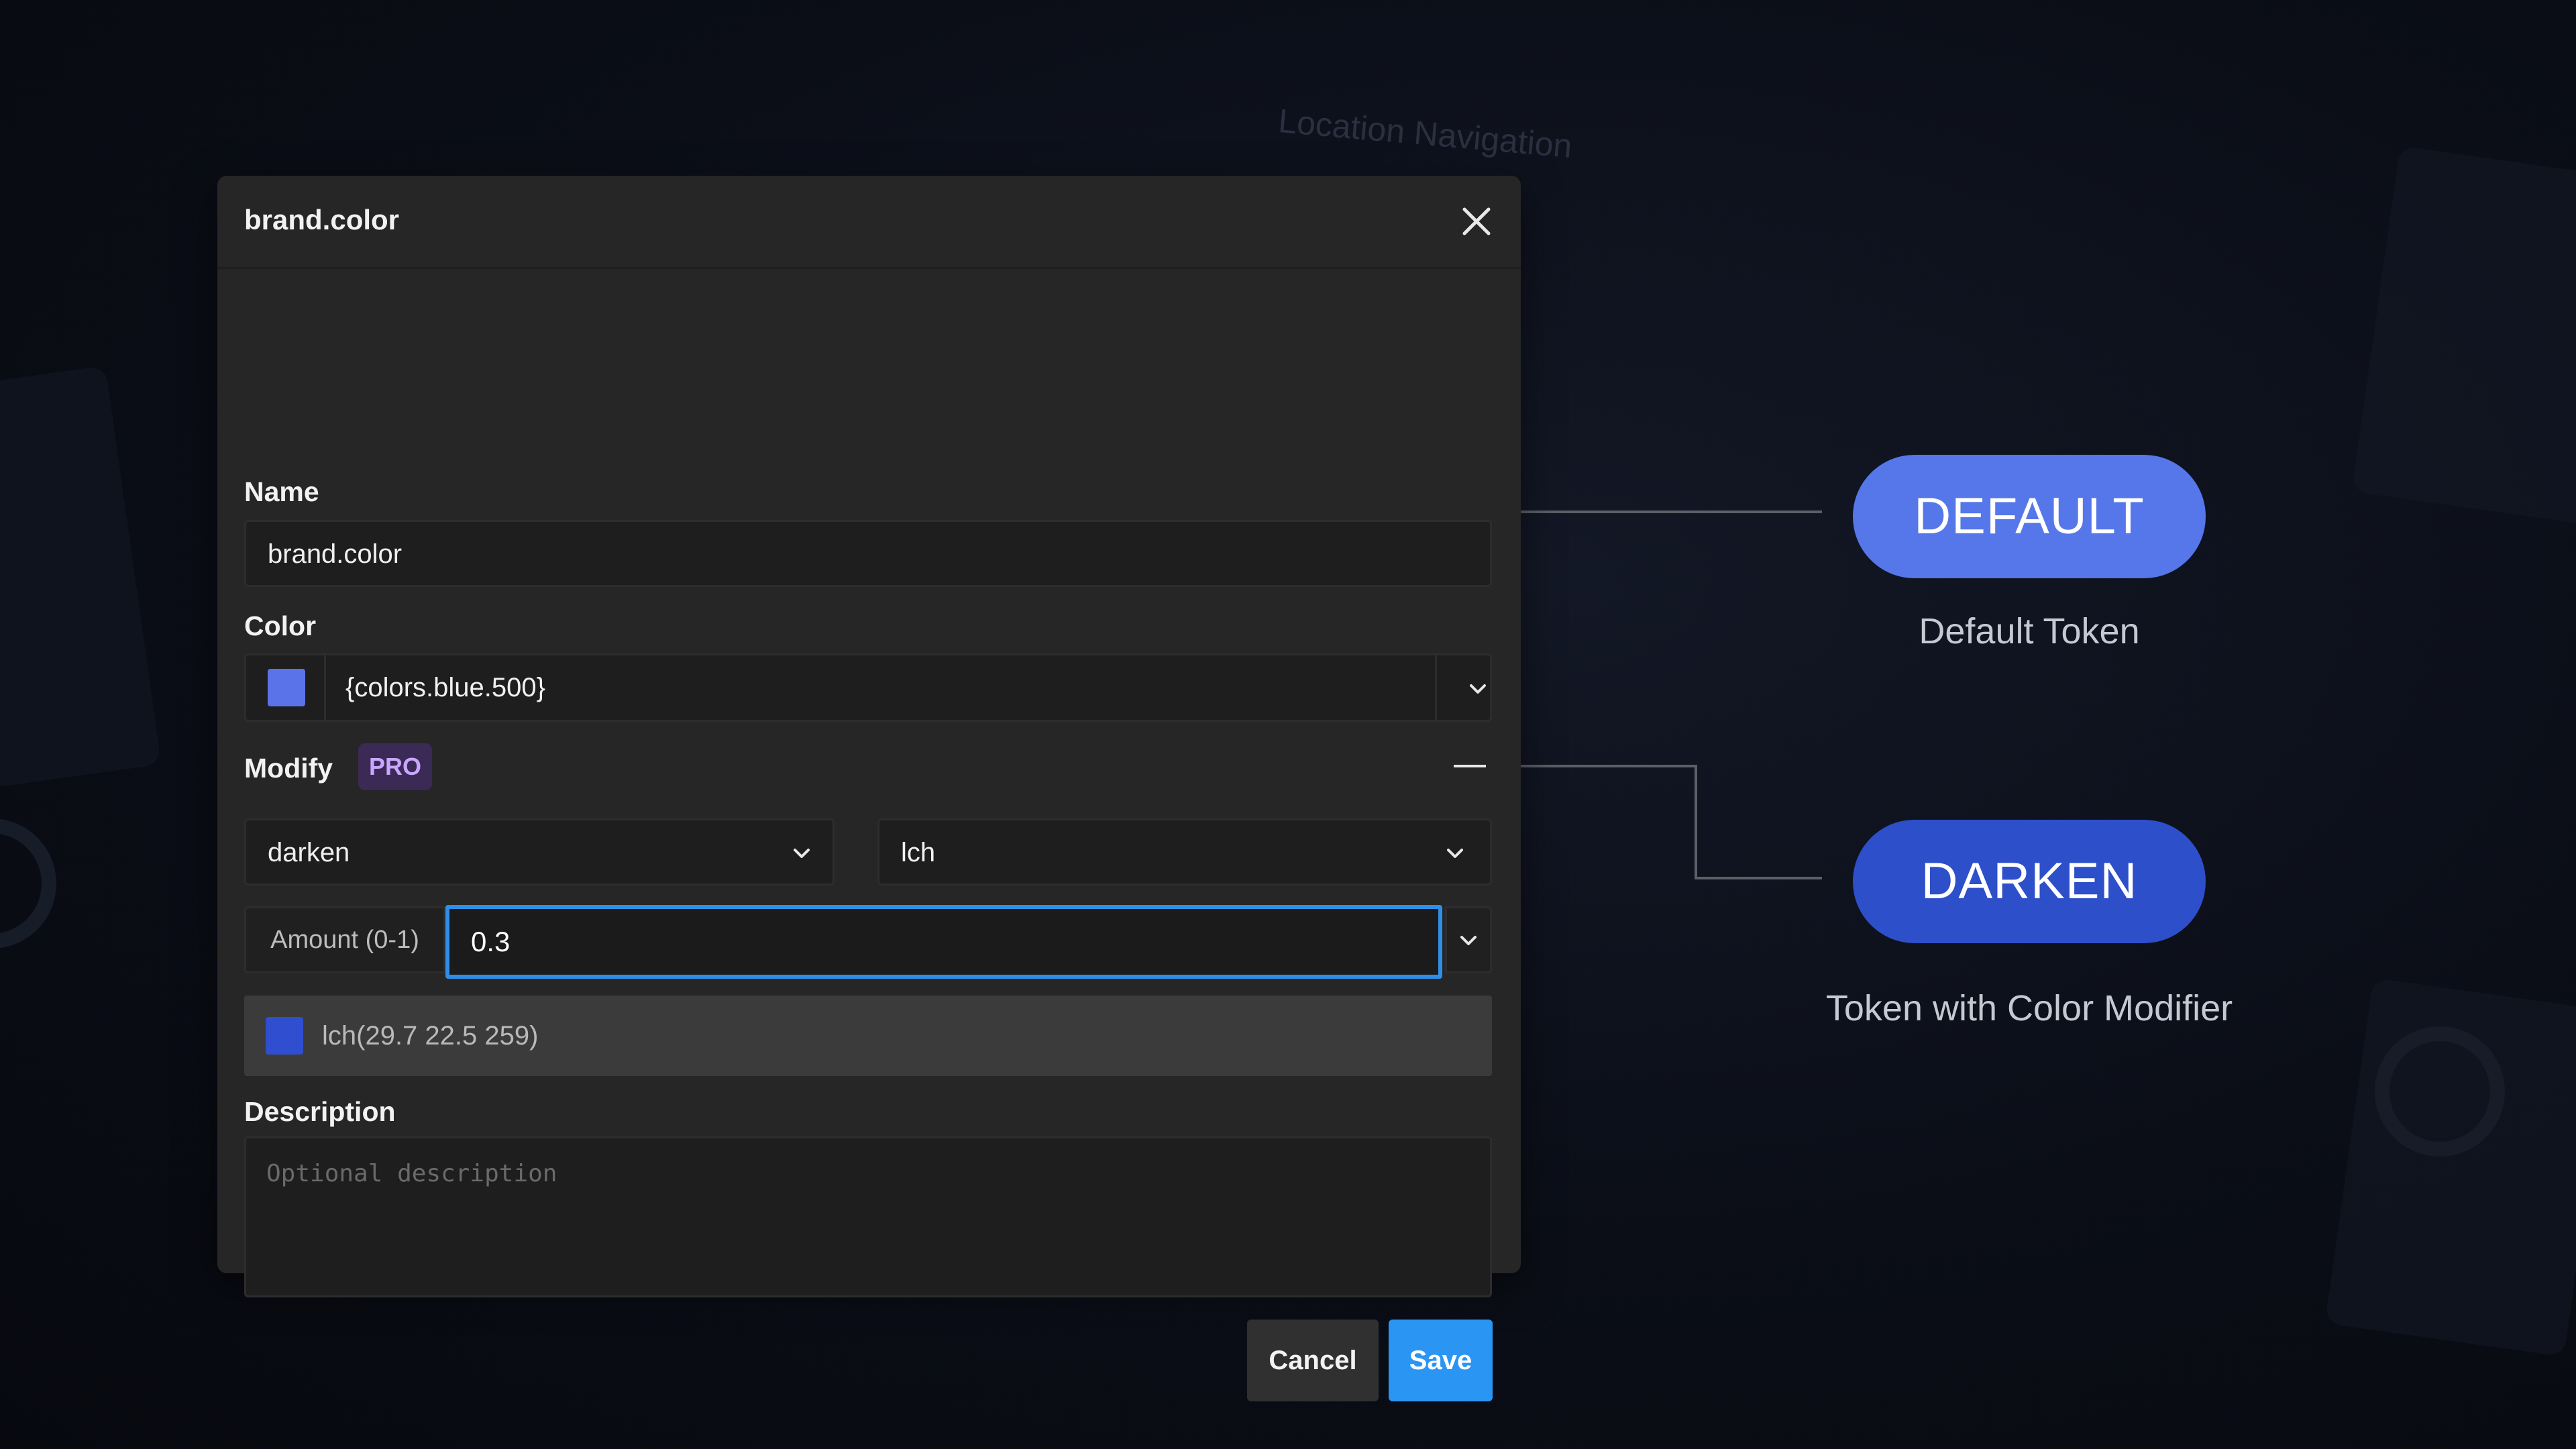 Image resolution: width=2576 pixels, height=1449 pixels. Describe the element at coordinates (2029, 631) in the screenshot. I see `default-token-caption: Default Token` at that location.